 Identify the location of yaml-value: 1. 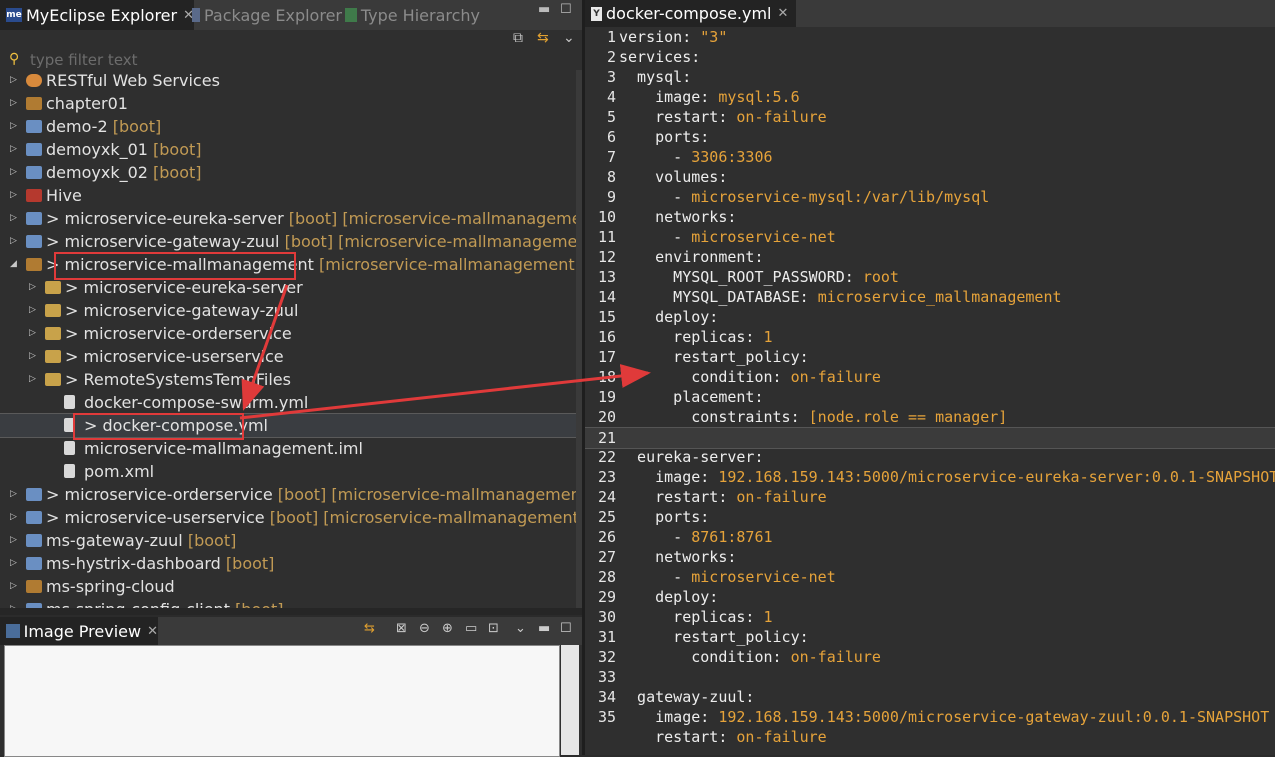
(768, 337).